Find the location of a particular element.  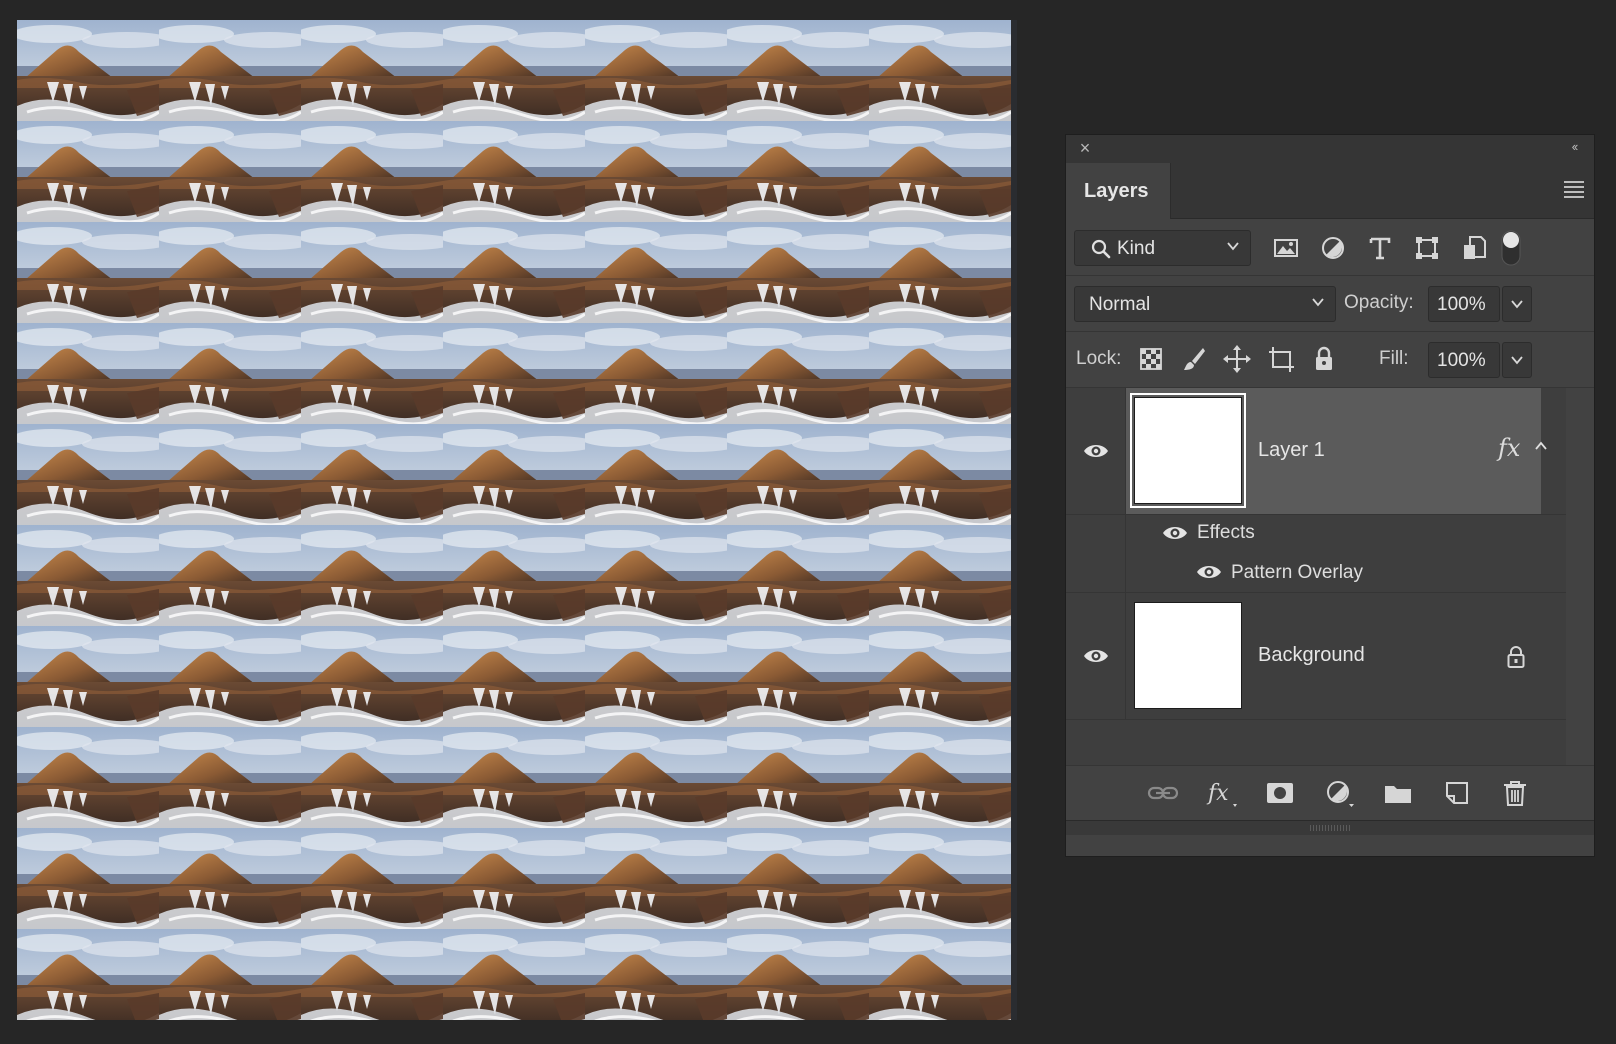

delete-layer-icon is located at coordinates (1515, 793).